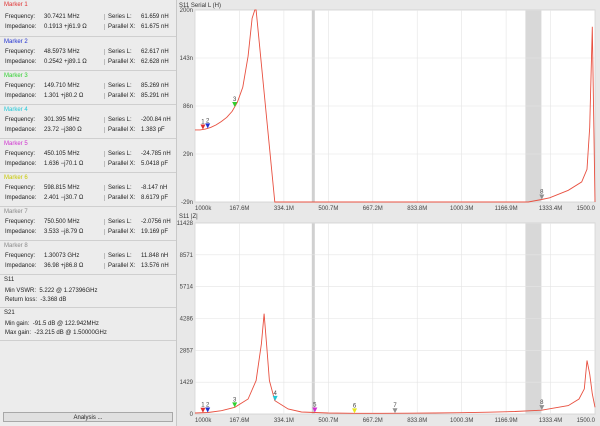 This screenshot has width=600, height=426. Describe the element at coordinates (16, 42) in the screenshot. I see `marker-title: Marker 2` at that location.